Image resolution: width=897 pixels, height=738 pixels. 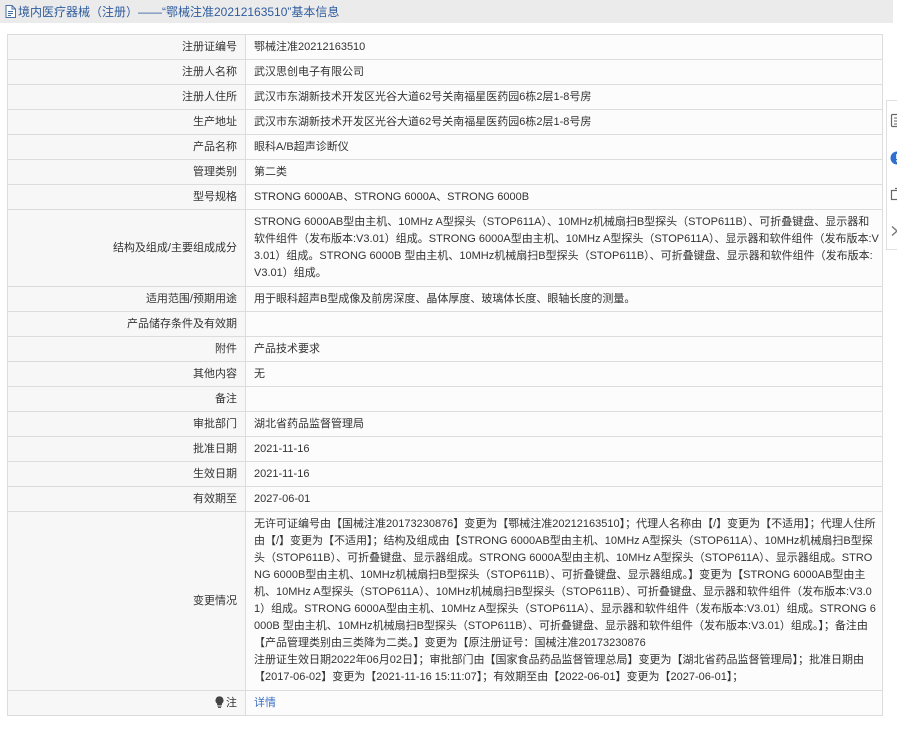 I want to click on label-attachments: 附件, so click(x=126, y=349).